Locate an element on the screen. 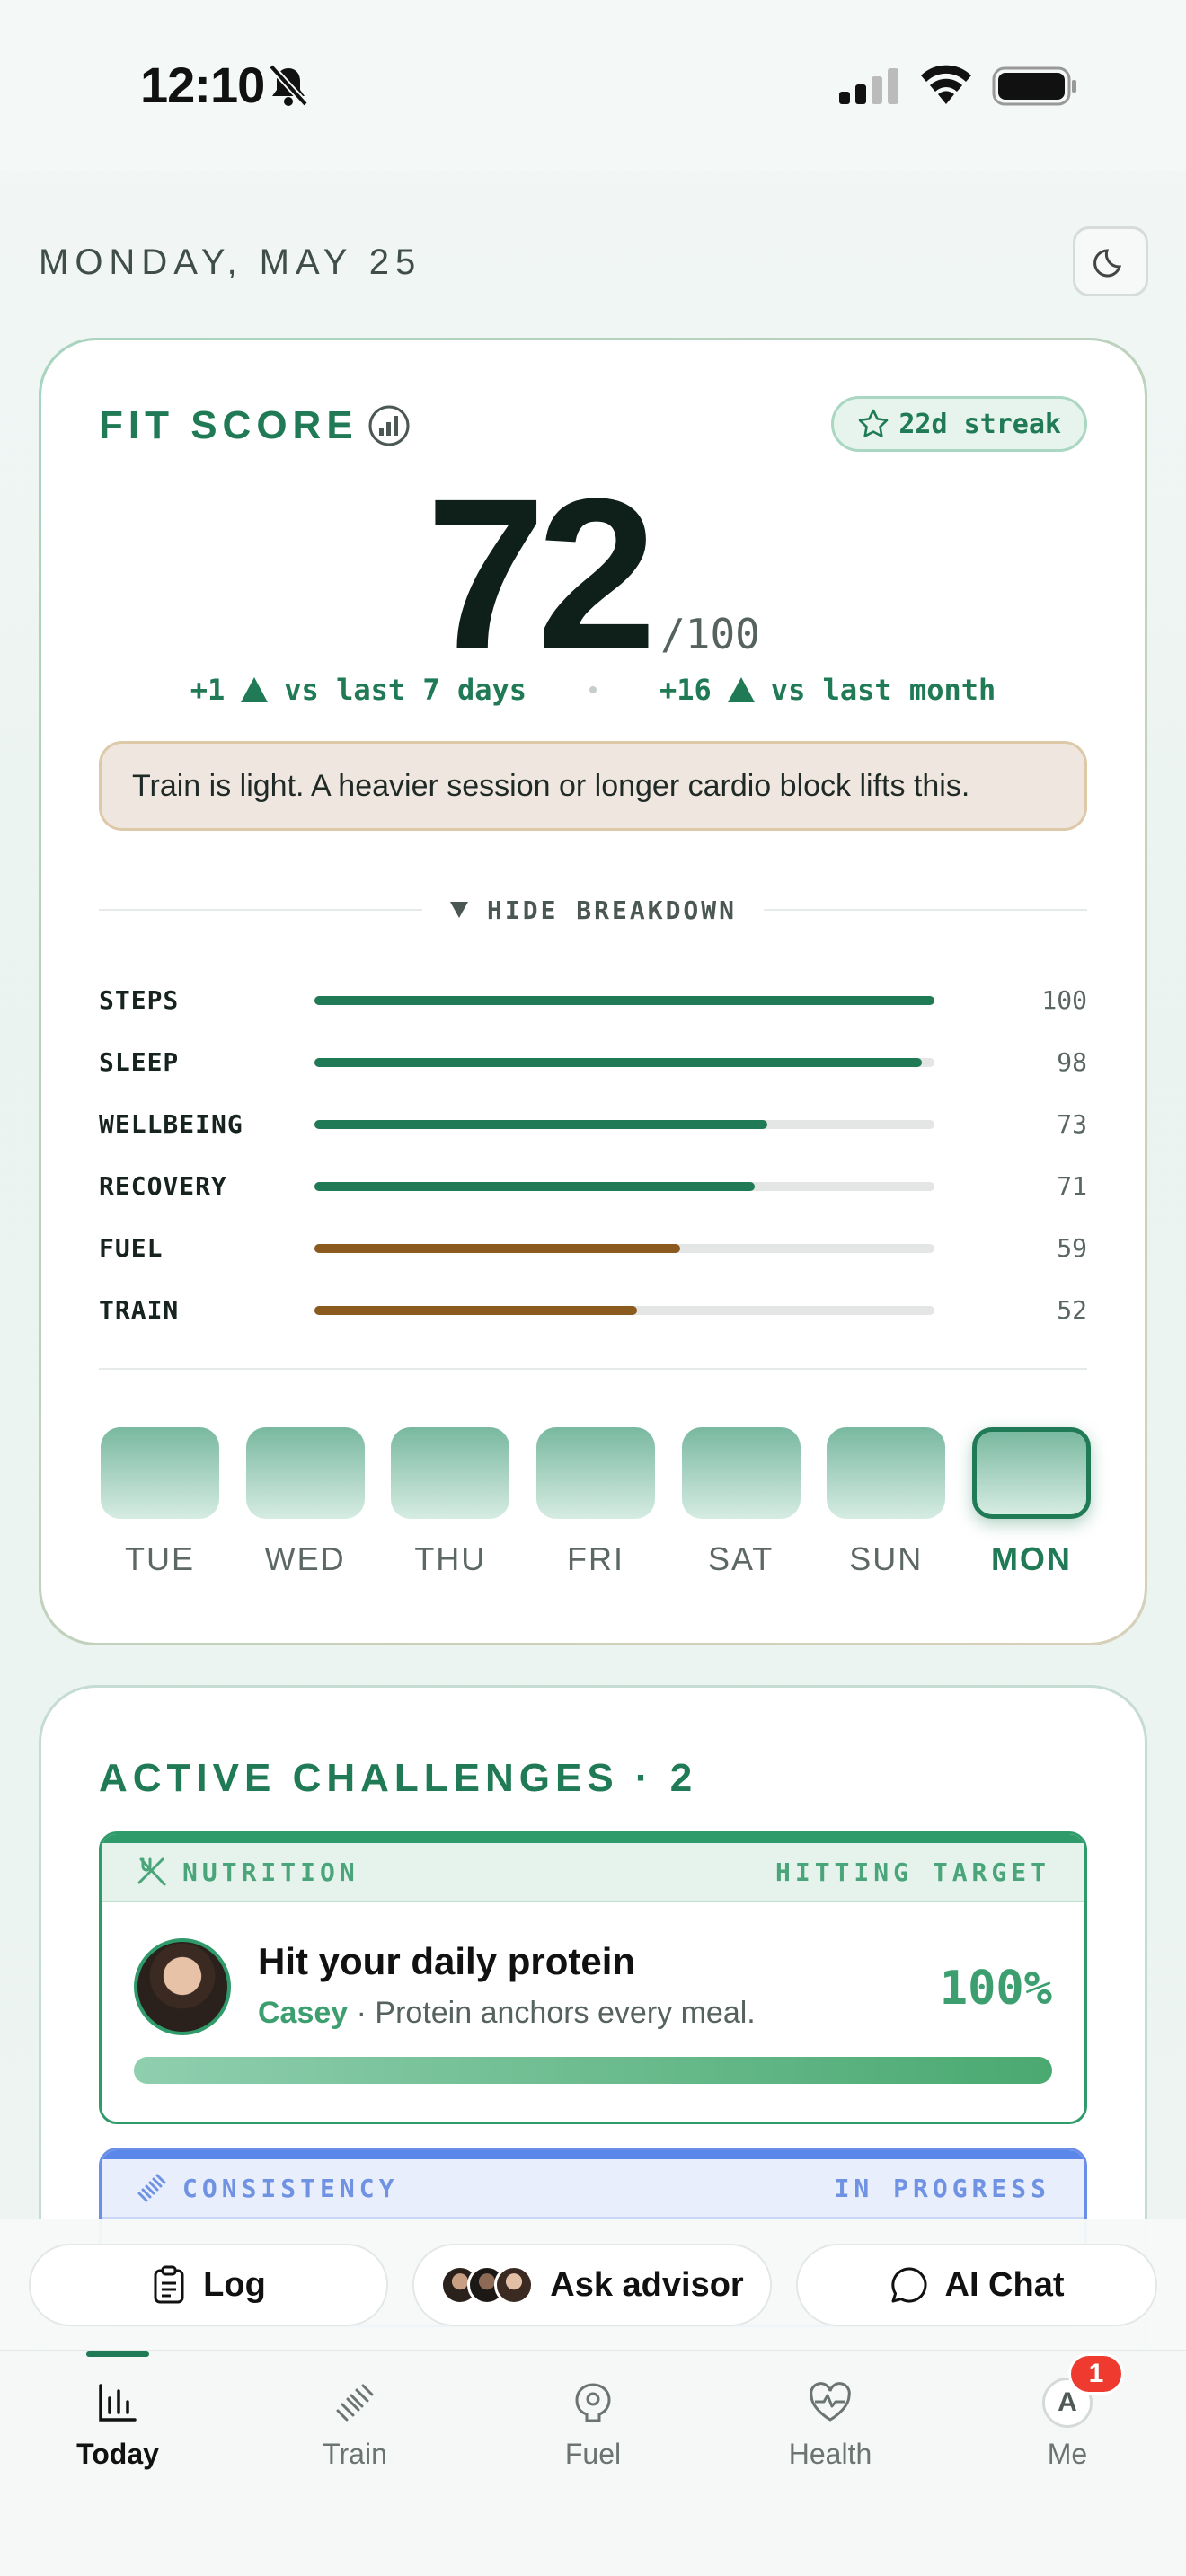 The height and width of the screenshot is (2576, 1186). tab-train: Train is located at coordinates (355, 2424).